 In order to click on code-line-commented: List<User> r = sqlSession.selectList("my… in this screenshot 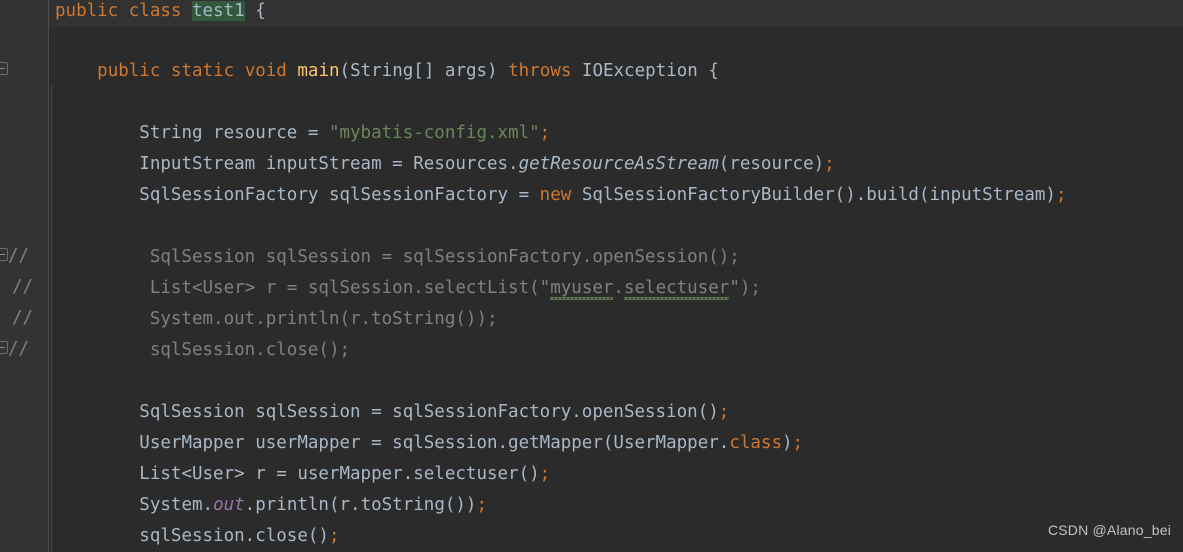, I will do `click(616, 288)`.